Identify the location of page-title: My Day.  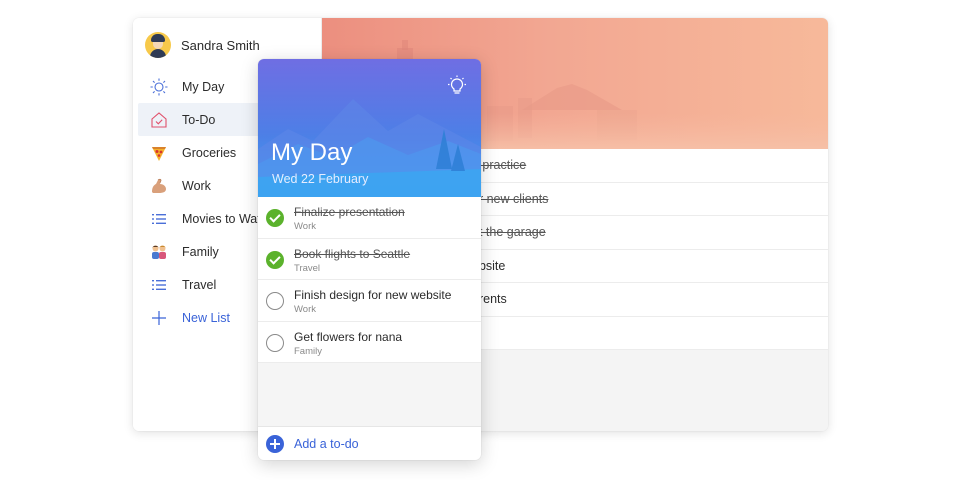
(312, 152).